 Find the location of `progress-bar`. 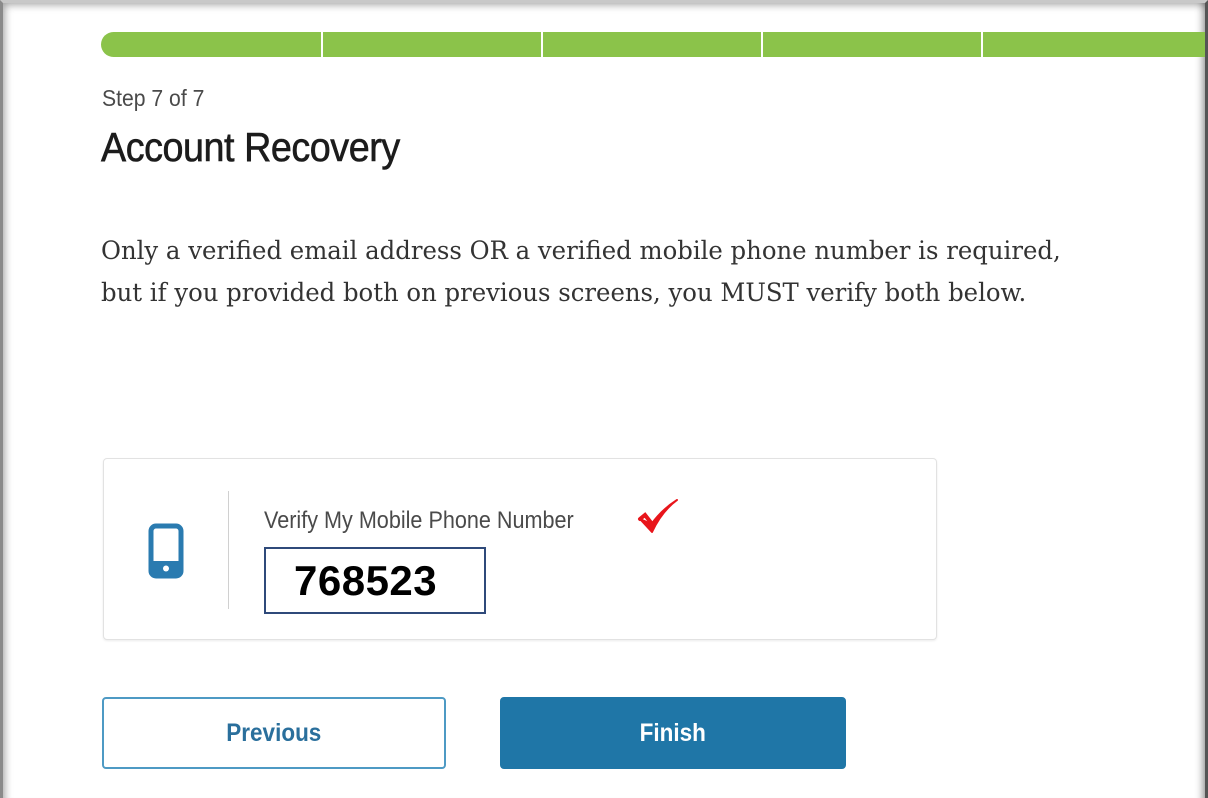

progress-bar is located at coordinates (653, 44).